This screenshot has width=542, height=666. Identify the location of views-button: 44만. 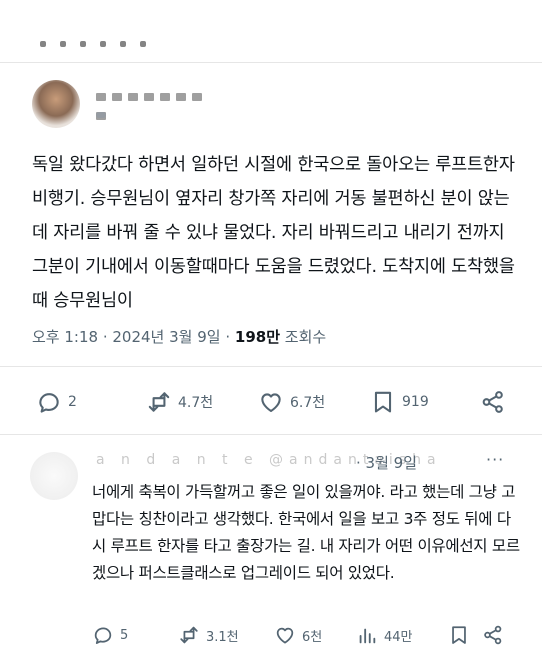
(402, 635).